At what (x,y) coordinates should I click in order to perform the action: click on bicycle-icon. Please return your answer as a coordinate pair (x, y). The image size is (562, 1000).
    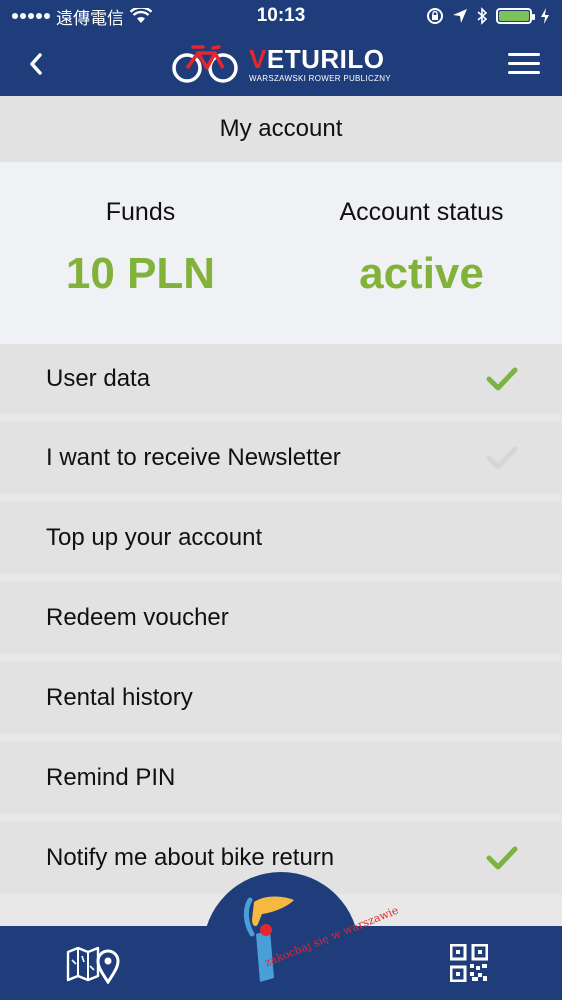
    Looking at the image, I should click on (205, 64).